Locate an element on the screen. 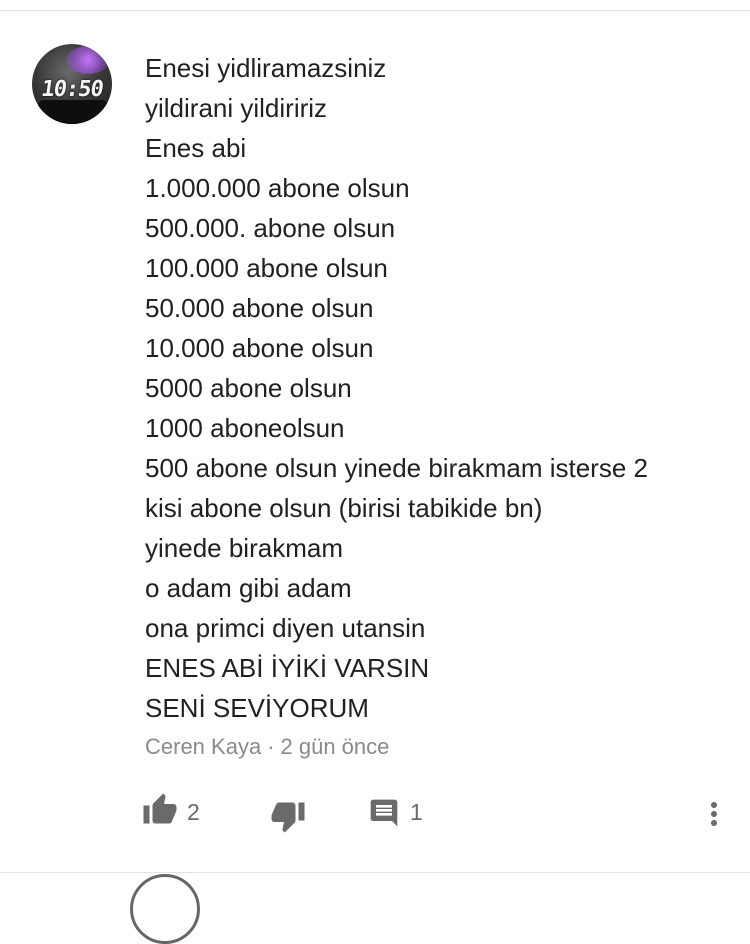  comment-line: Enes abi is located at coordinates (196, 148).